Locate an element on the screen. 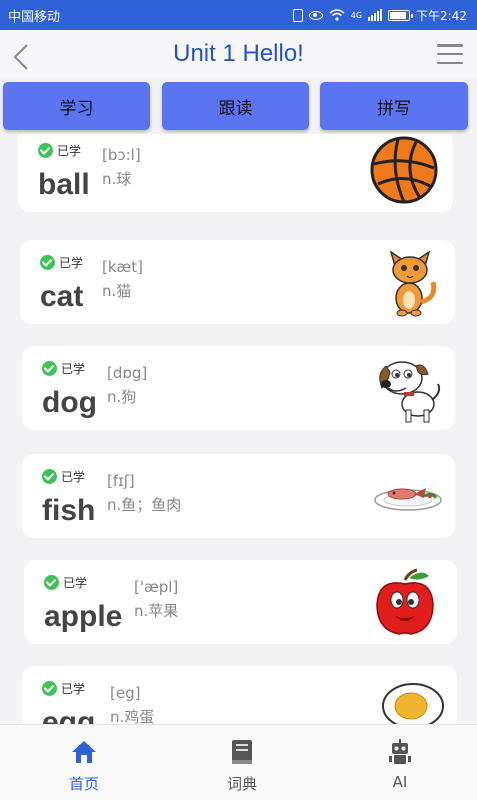 The width and height of the screenshot is (477, 800). word-text: dog is located at coordinates (69, 402).